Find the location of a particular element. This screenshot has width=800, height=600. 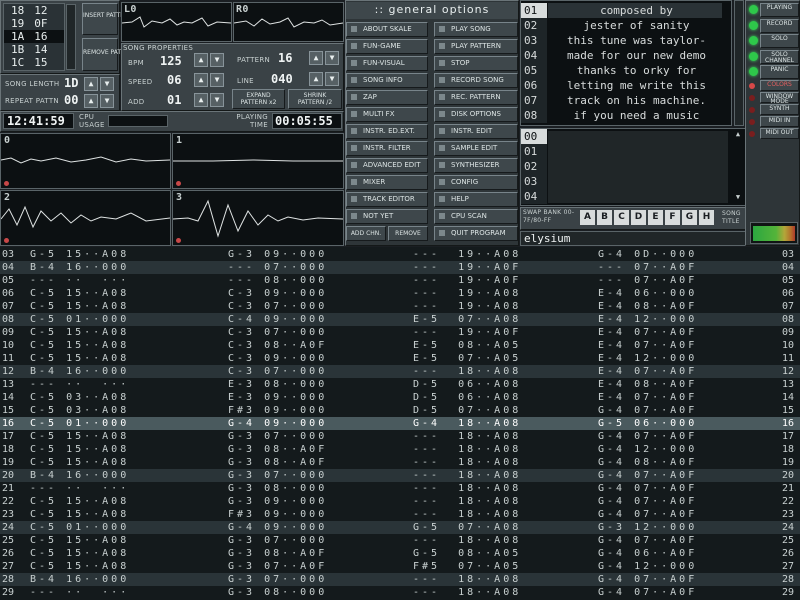

sample-scrollbar-down-icon: ▼ is located at coordinates (738, 198).